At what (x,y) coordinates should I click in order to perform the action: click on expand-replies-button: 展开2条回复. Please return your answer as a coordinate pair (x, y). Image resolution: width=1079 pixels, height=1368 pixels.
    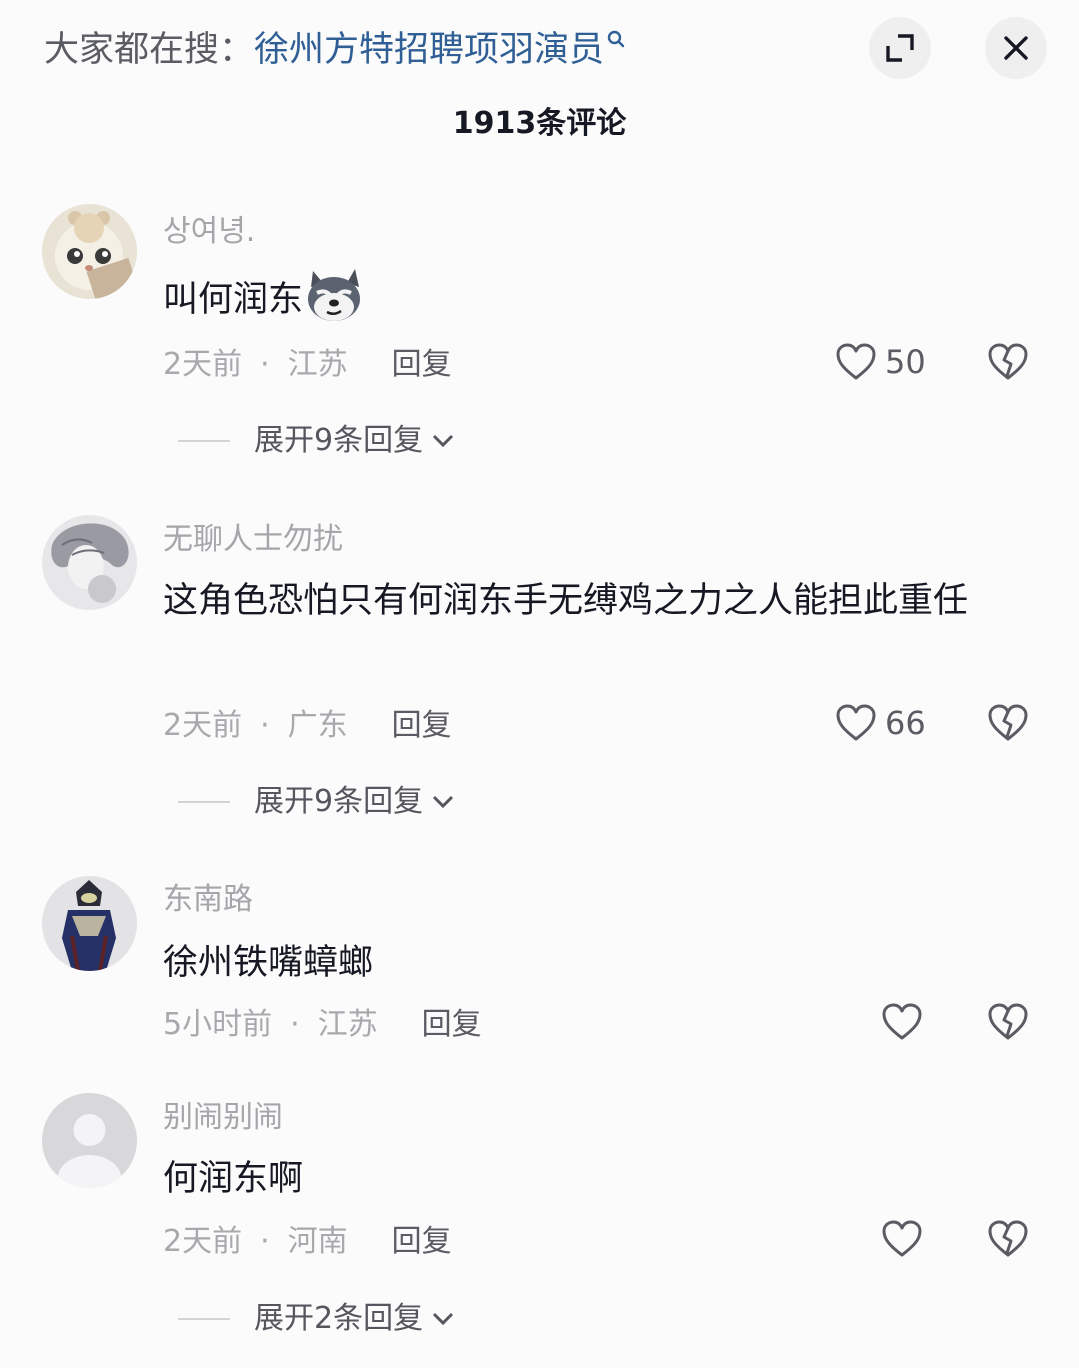
    Looking at the image, I should click on (316, 1319).